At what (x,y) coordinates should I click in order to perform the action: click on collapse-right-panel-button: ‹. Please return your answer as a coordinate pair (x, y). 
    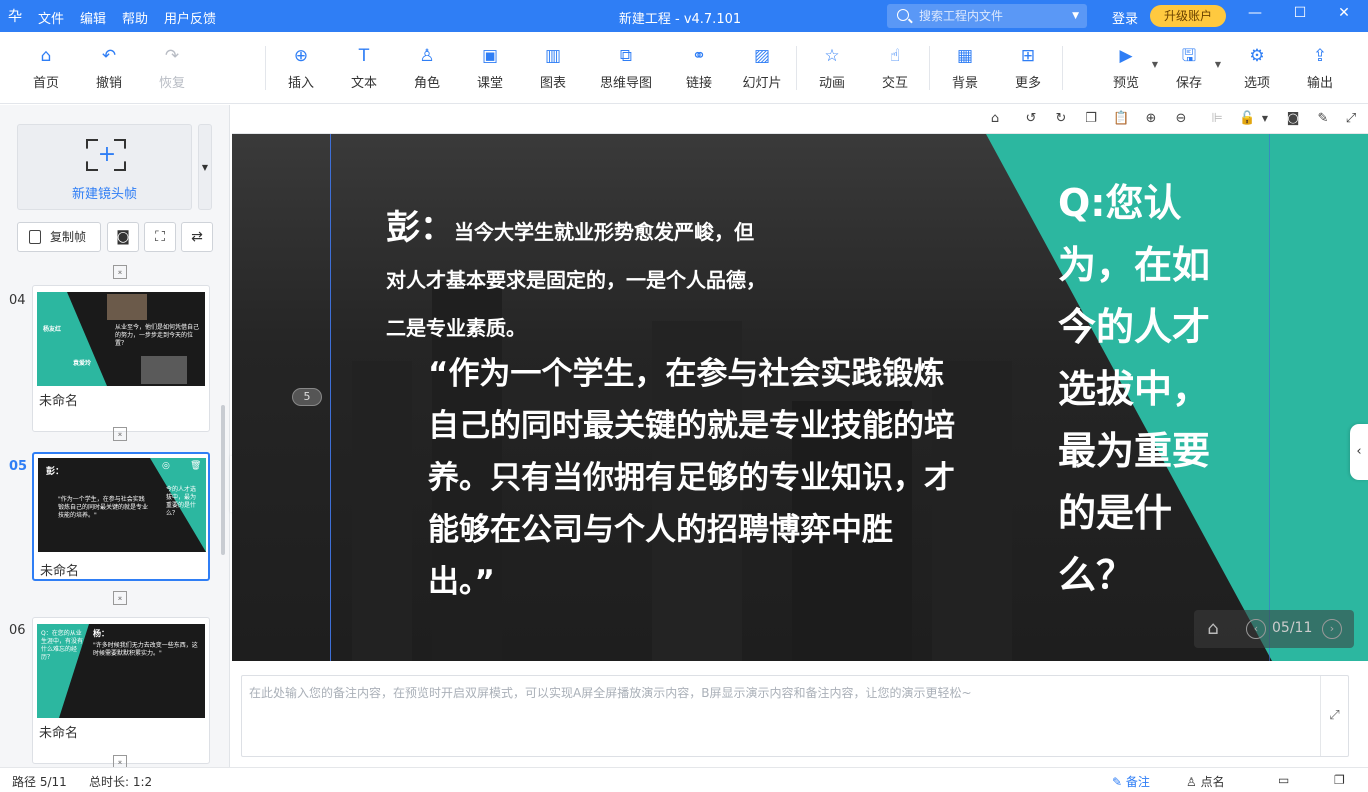
    Looking at the image, I should click on (1359, 452).